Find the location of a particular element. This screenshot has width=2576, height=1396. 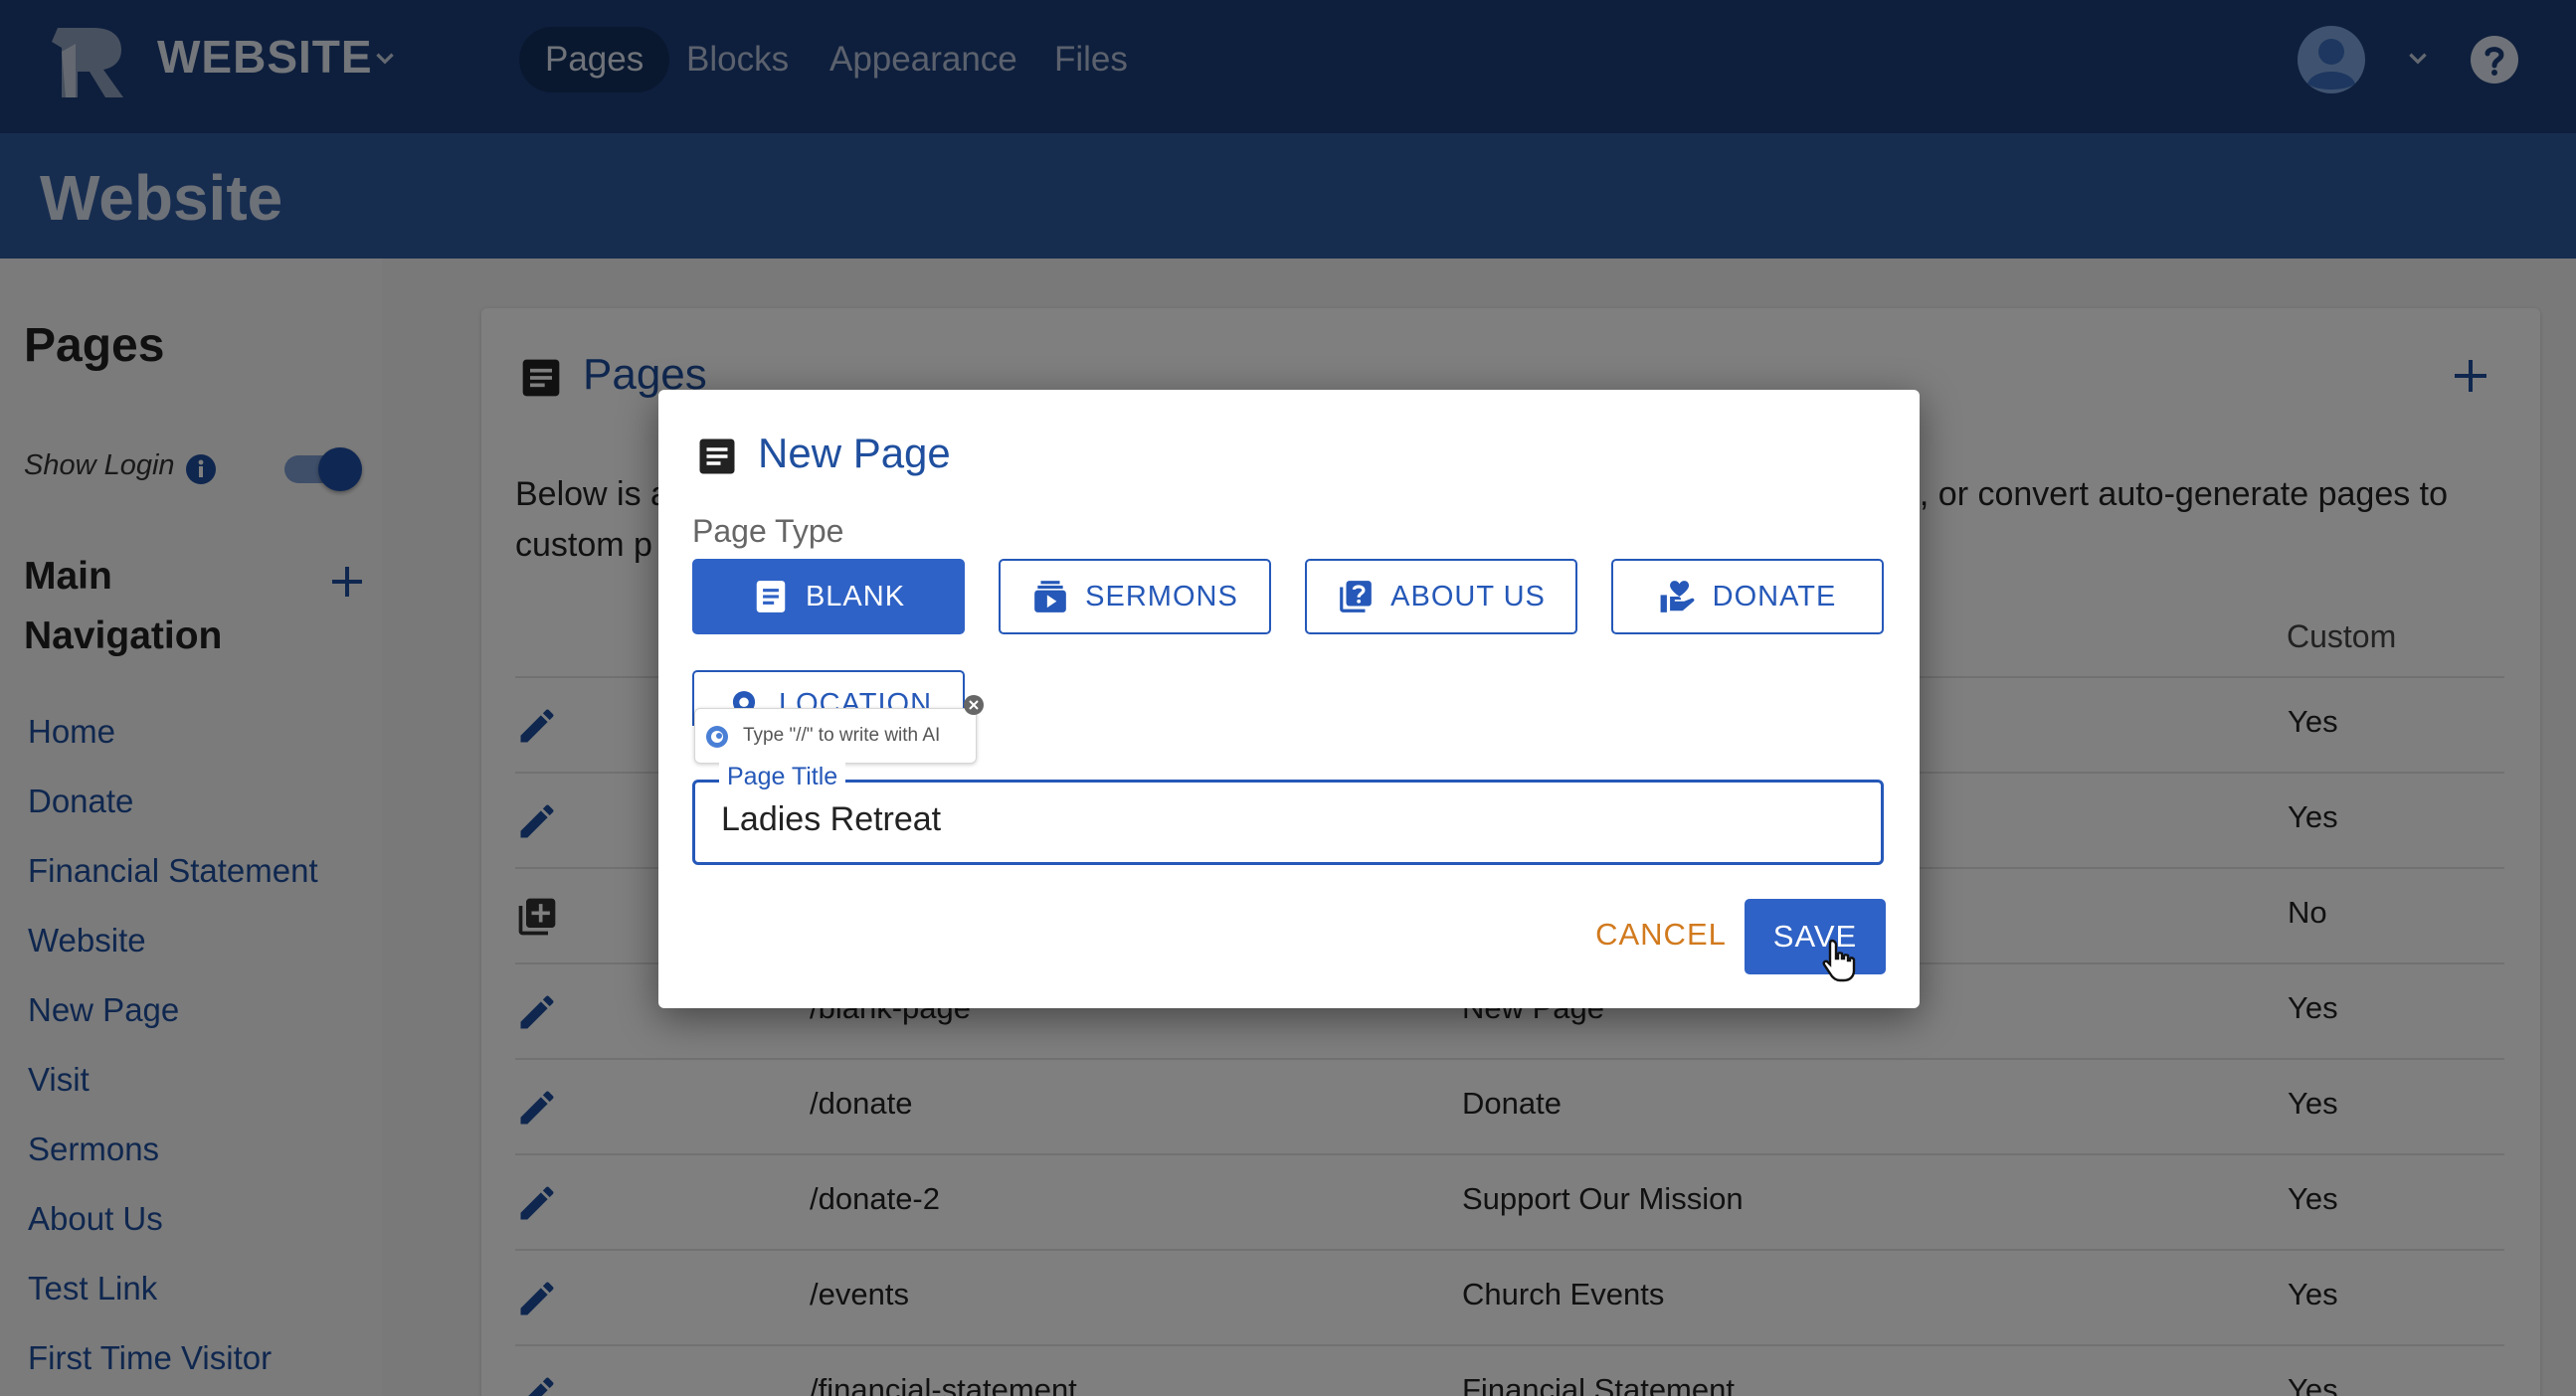

donate-hand-icon is located at coordinates (1677, 596).